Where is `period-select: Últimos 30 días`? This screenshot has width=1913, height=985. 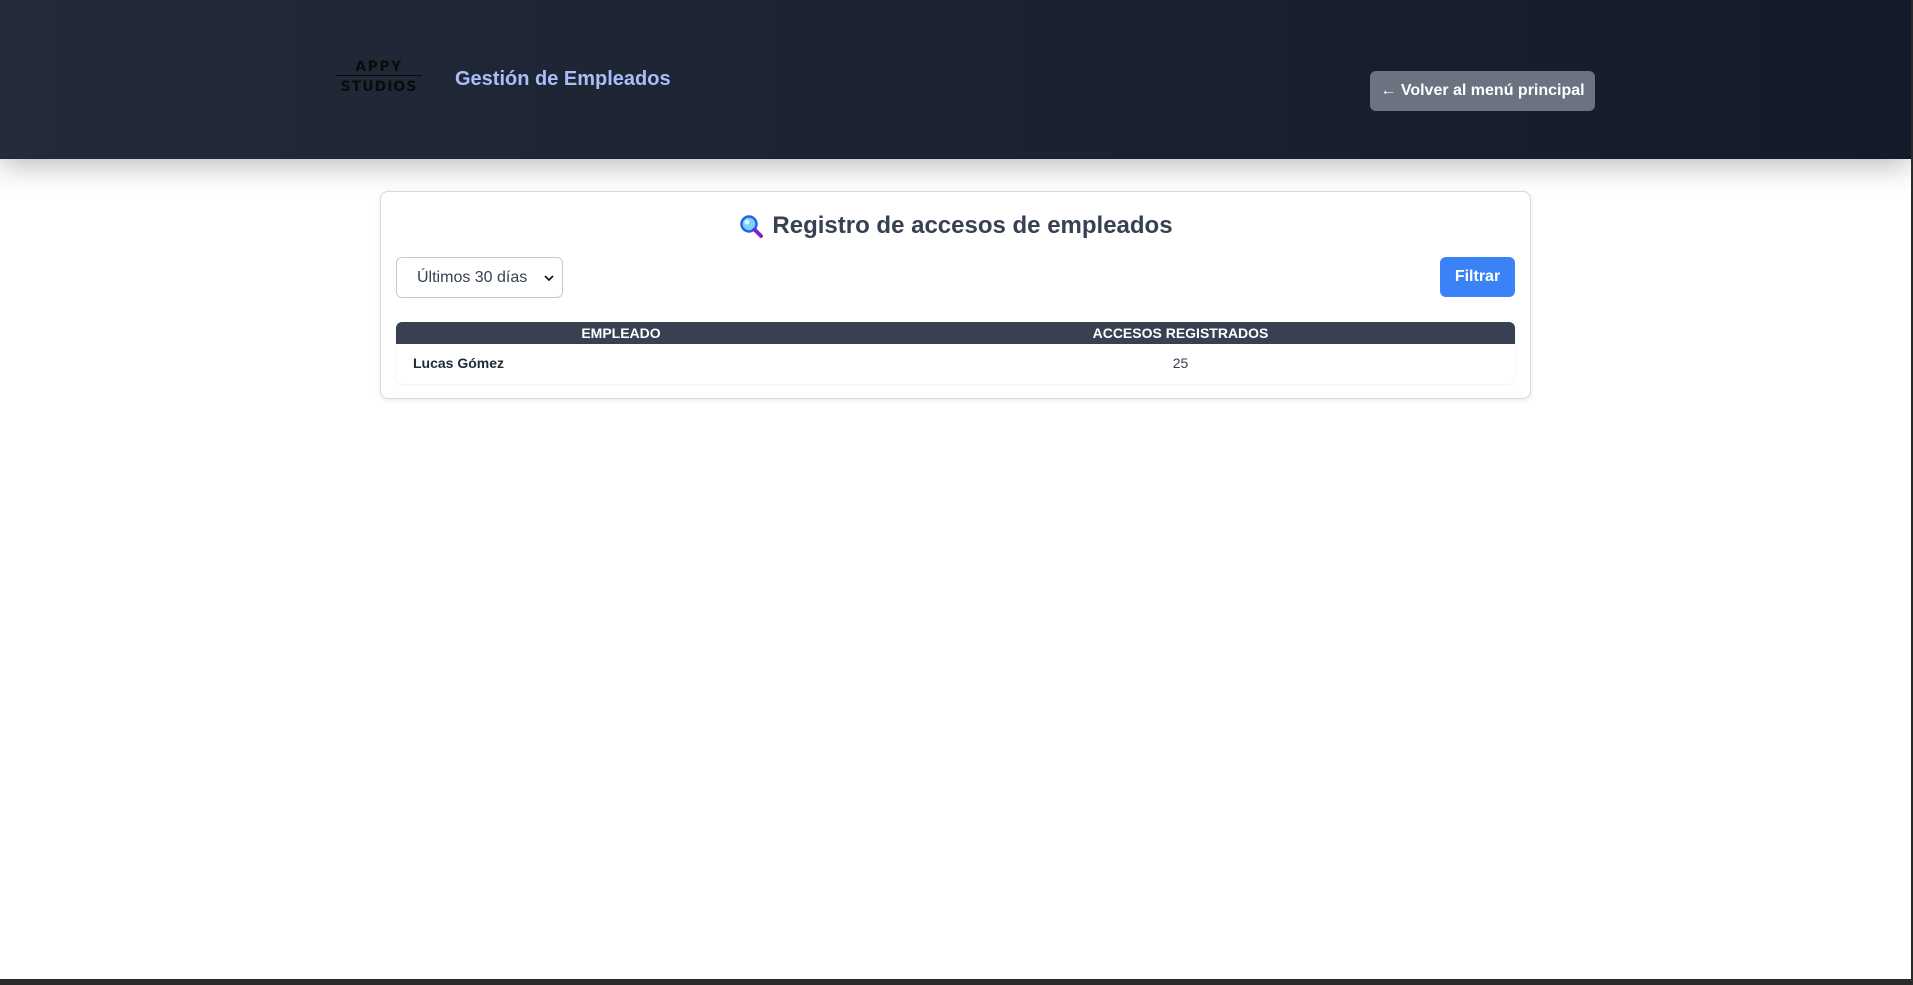
period-select: Últimos 30 días is located at coordinates (479, 277).